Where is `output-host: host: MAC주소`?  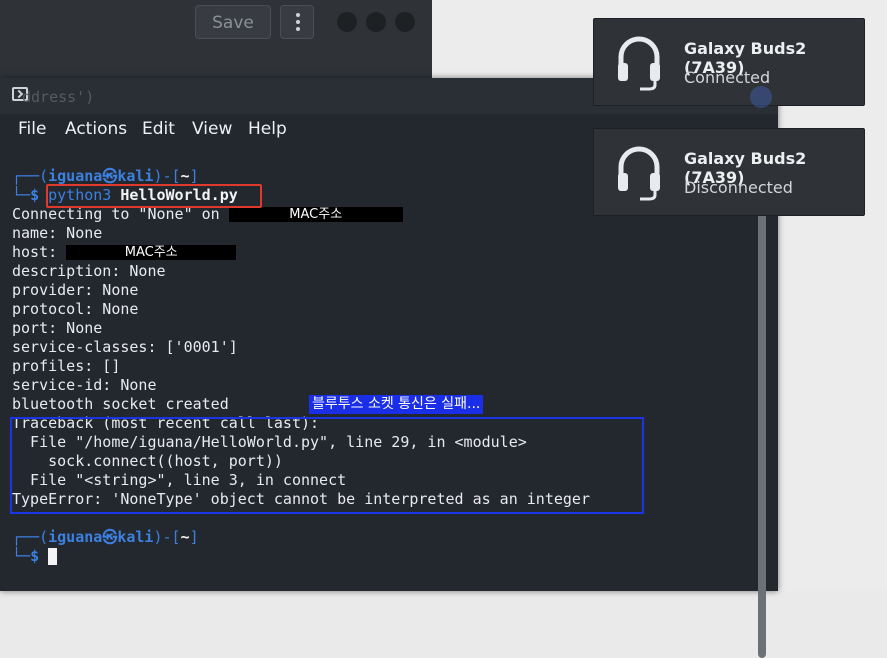
output-host: host: MAC주소 is located at coordinates (392, 252).